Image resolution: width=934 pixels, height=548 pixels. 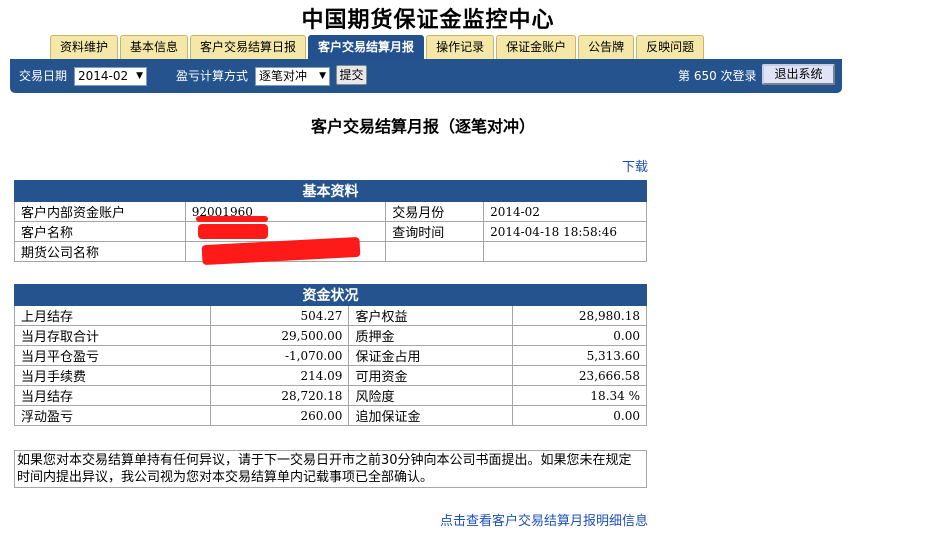 I want to click on closed-pnl-label: 当月平仓盈亏, so click(x=112, y=355).